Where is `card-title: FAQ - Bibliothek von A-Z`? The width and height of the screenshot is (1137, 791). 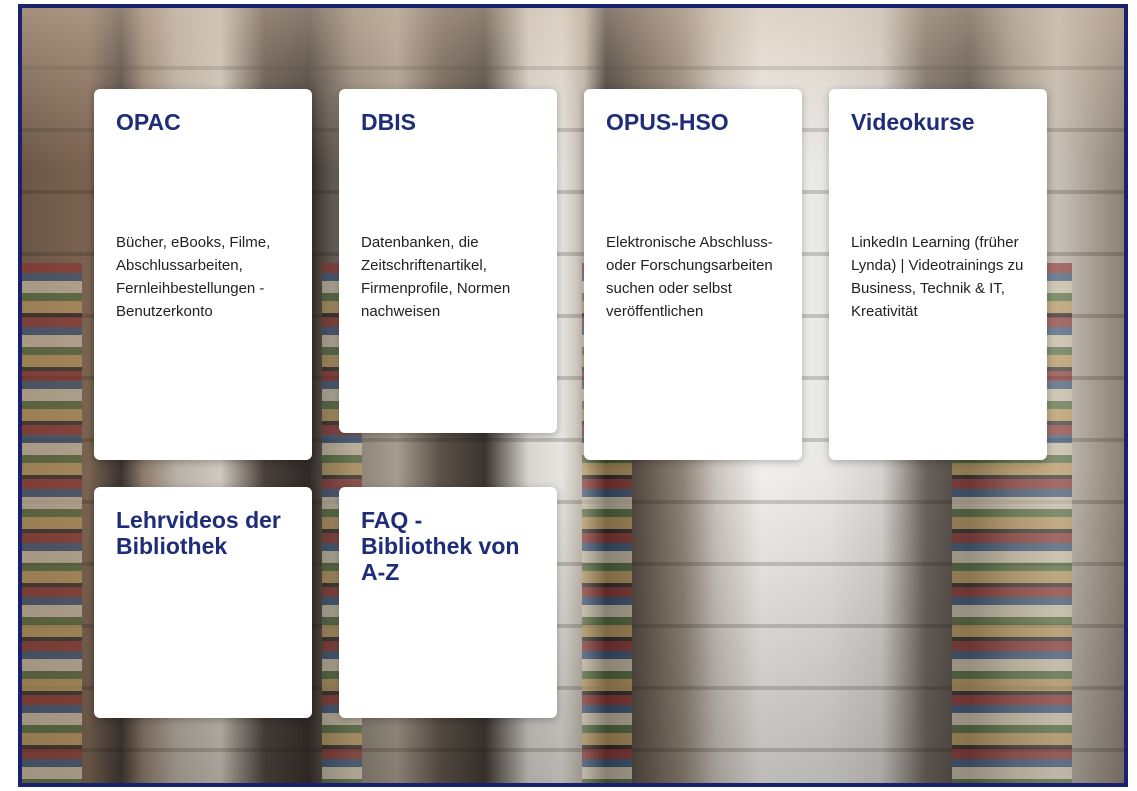 card-title: FAQ - Bibliothek von A-Z is located at coordinates (440, 546).